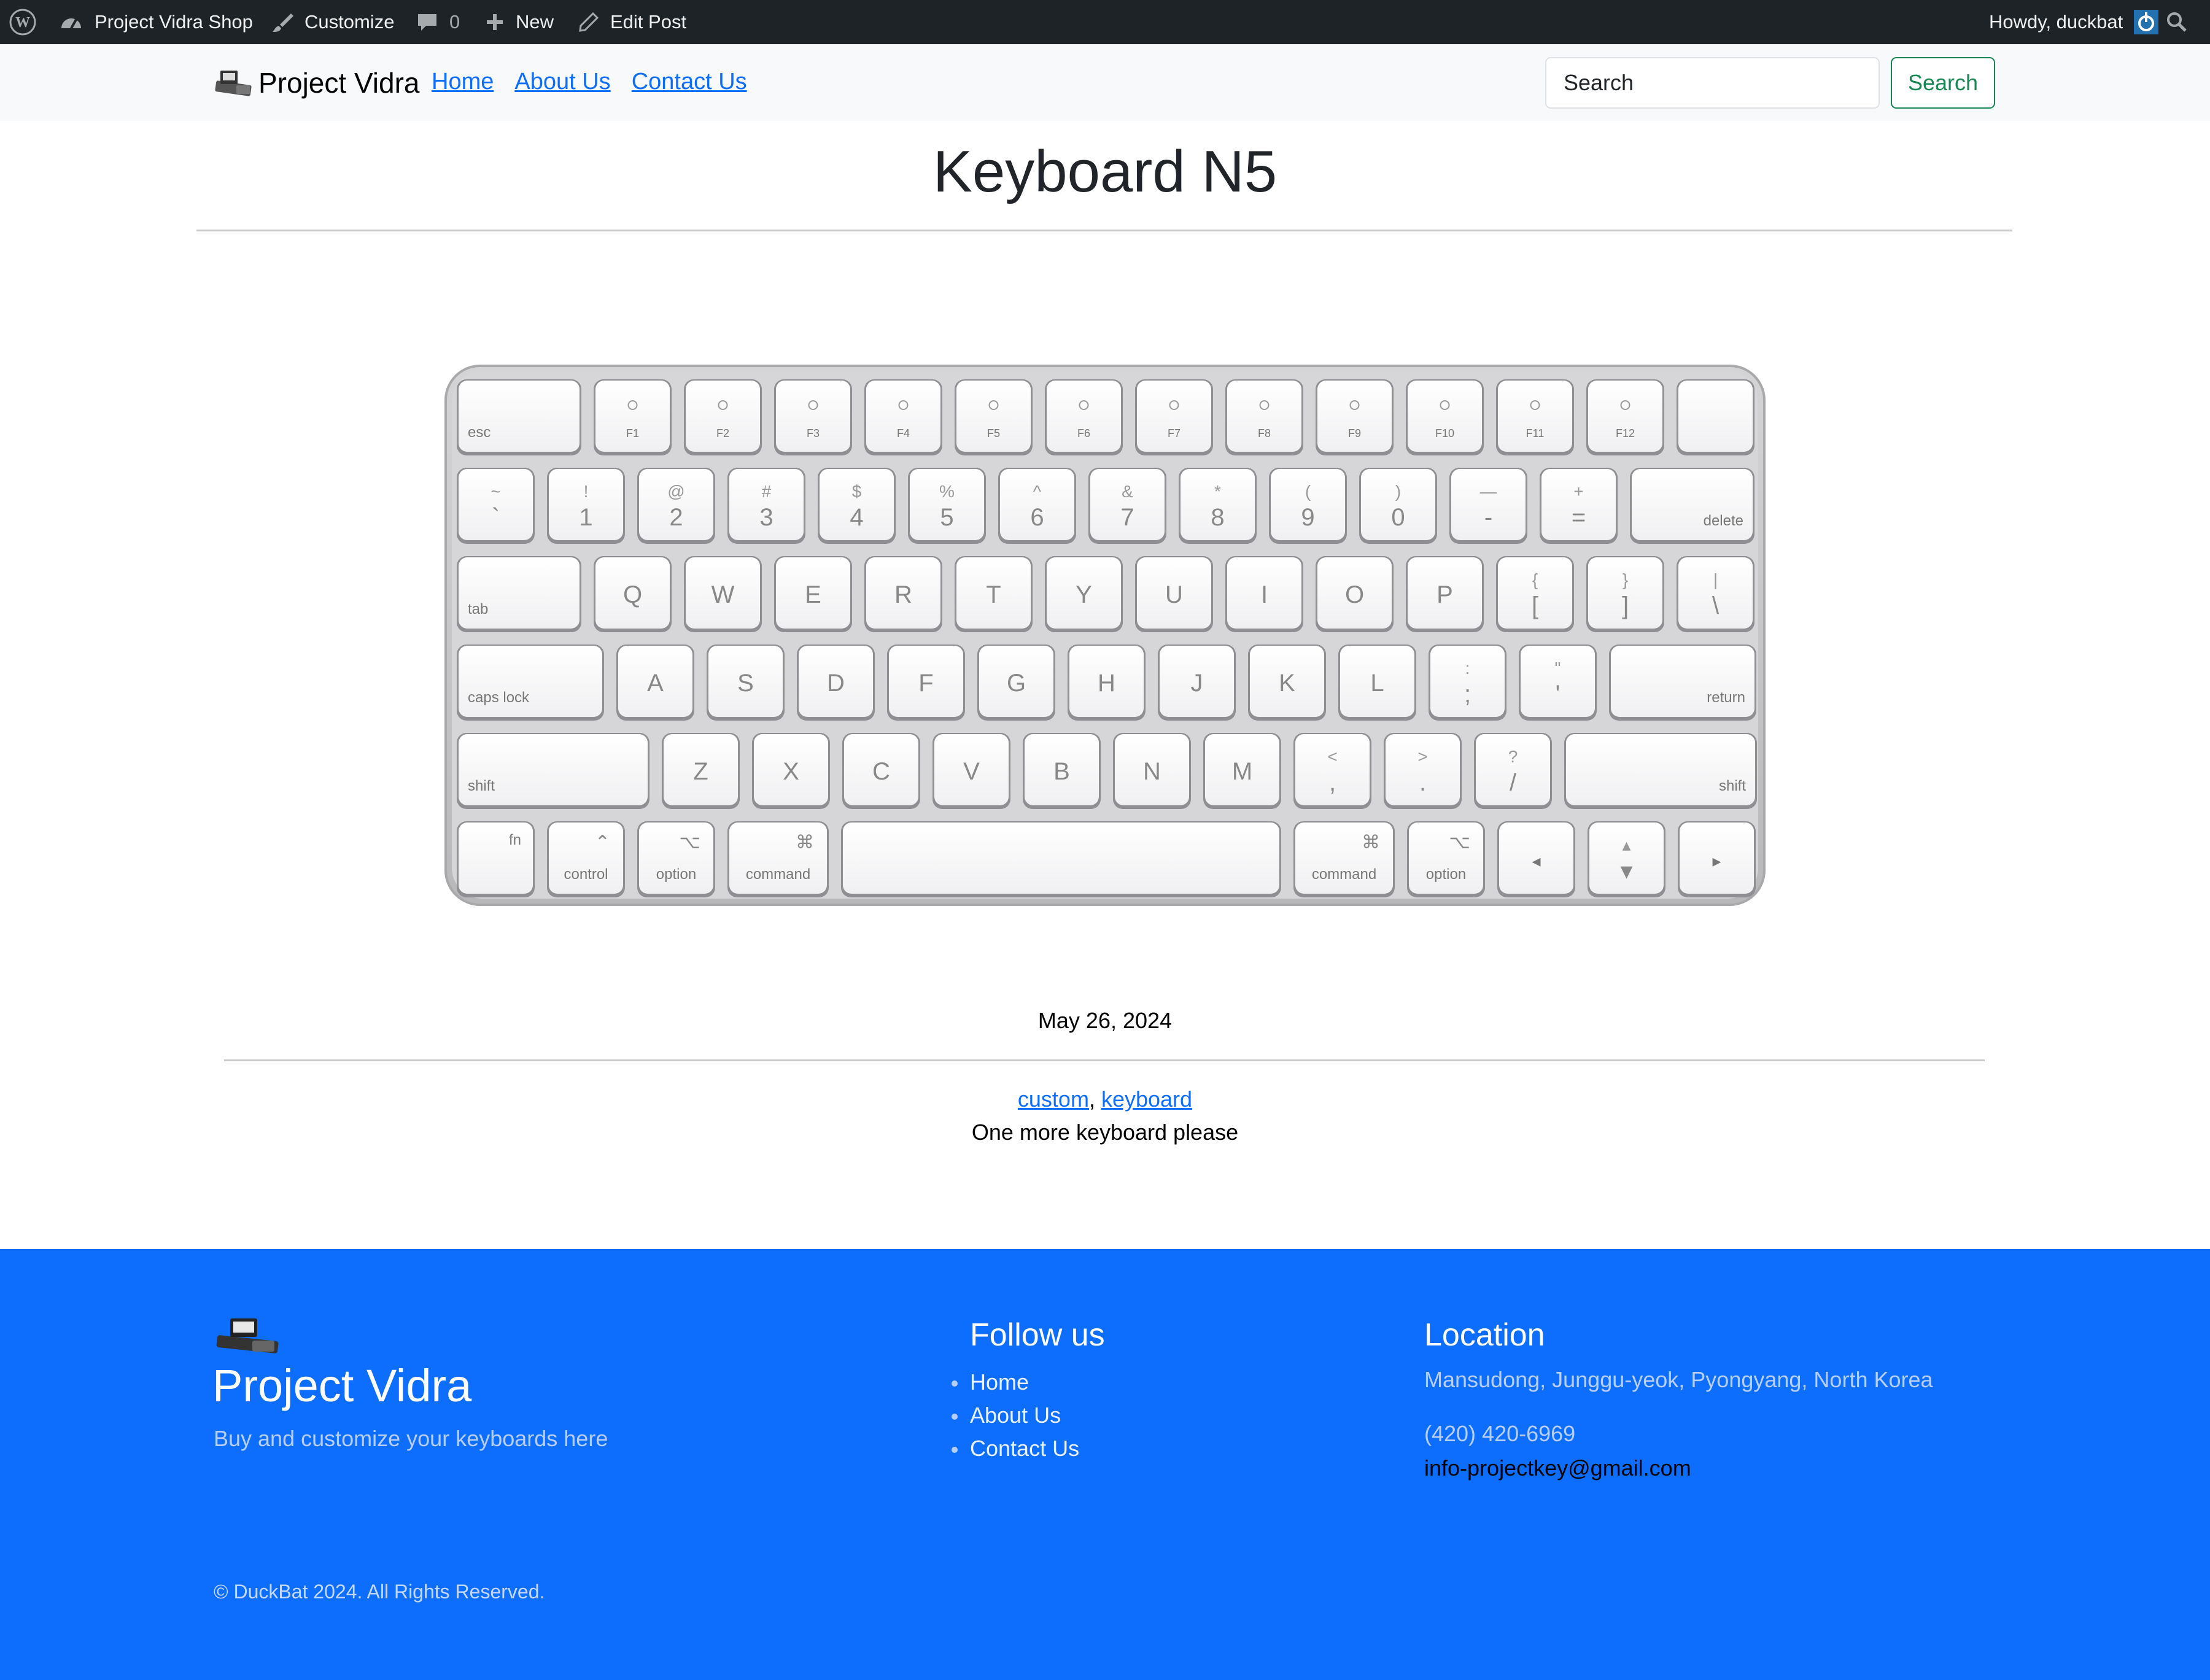 The width and height of the screenshot is (2210, 1680). Describe the element at coordinates (1174, 594) in the screenshot. I see `key-legend: U` at that location.